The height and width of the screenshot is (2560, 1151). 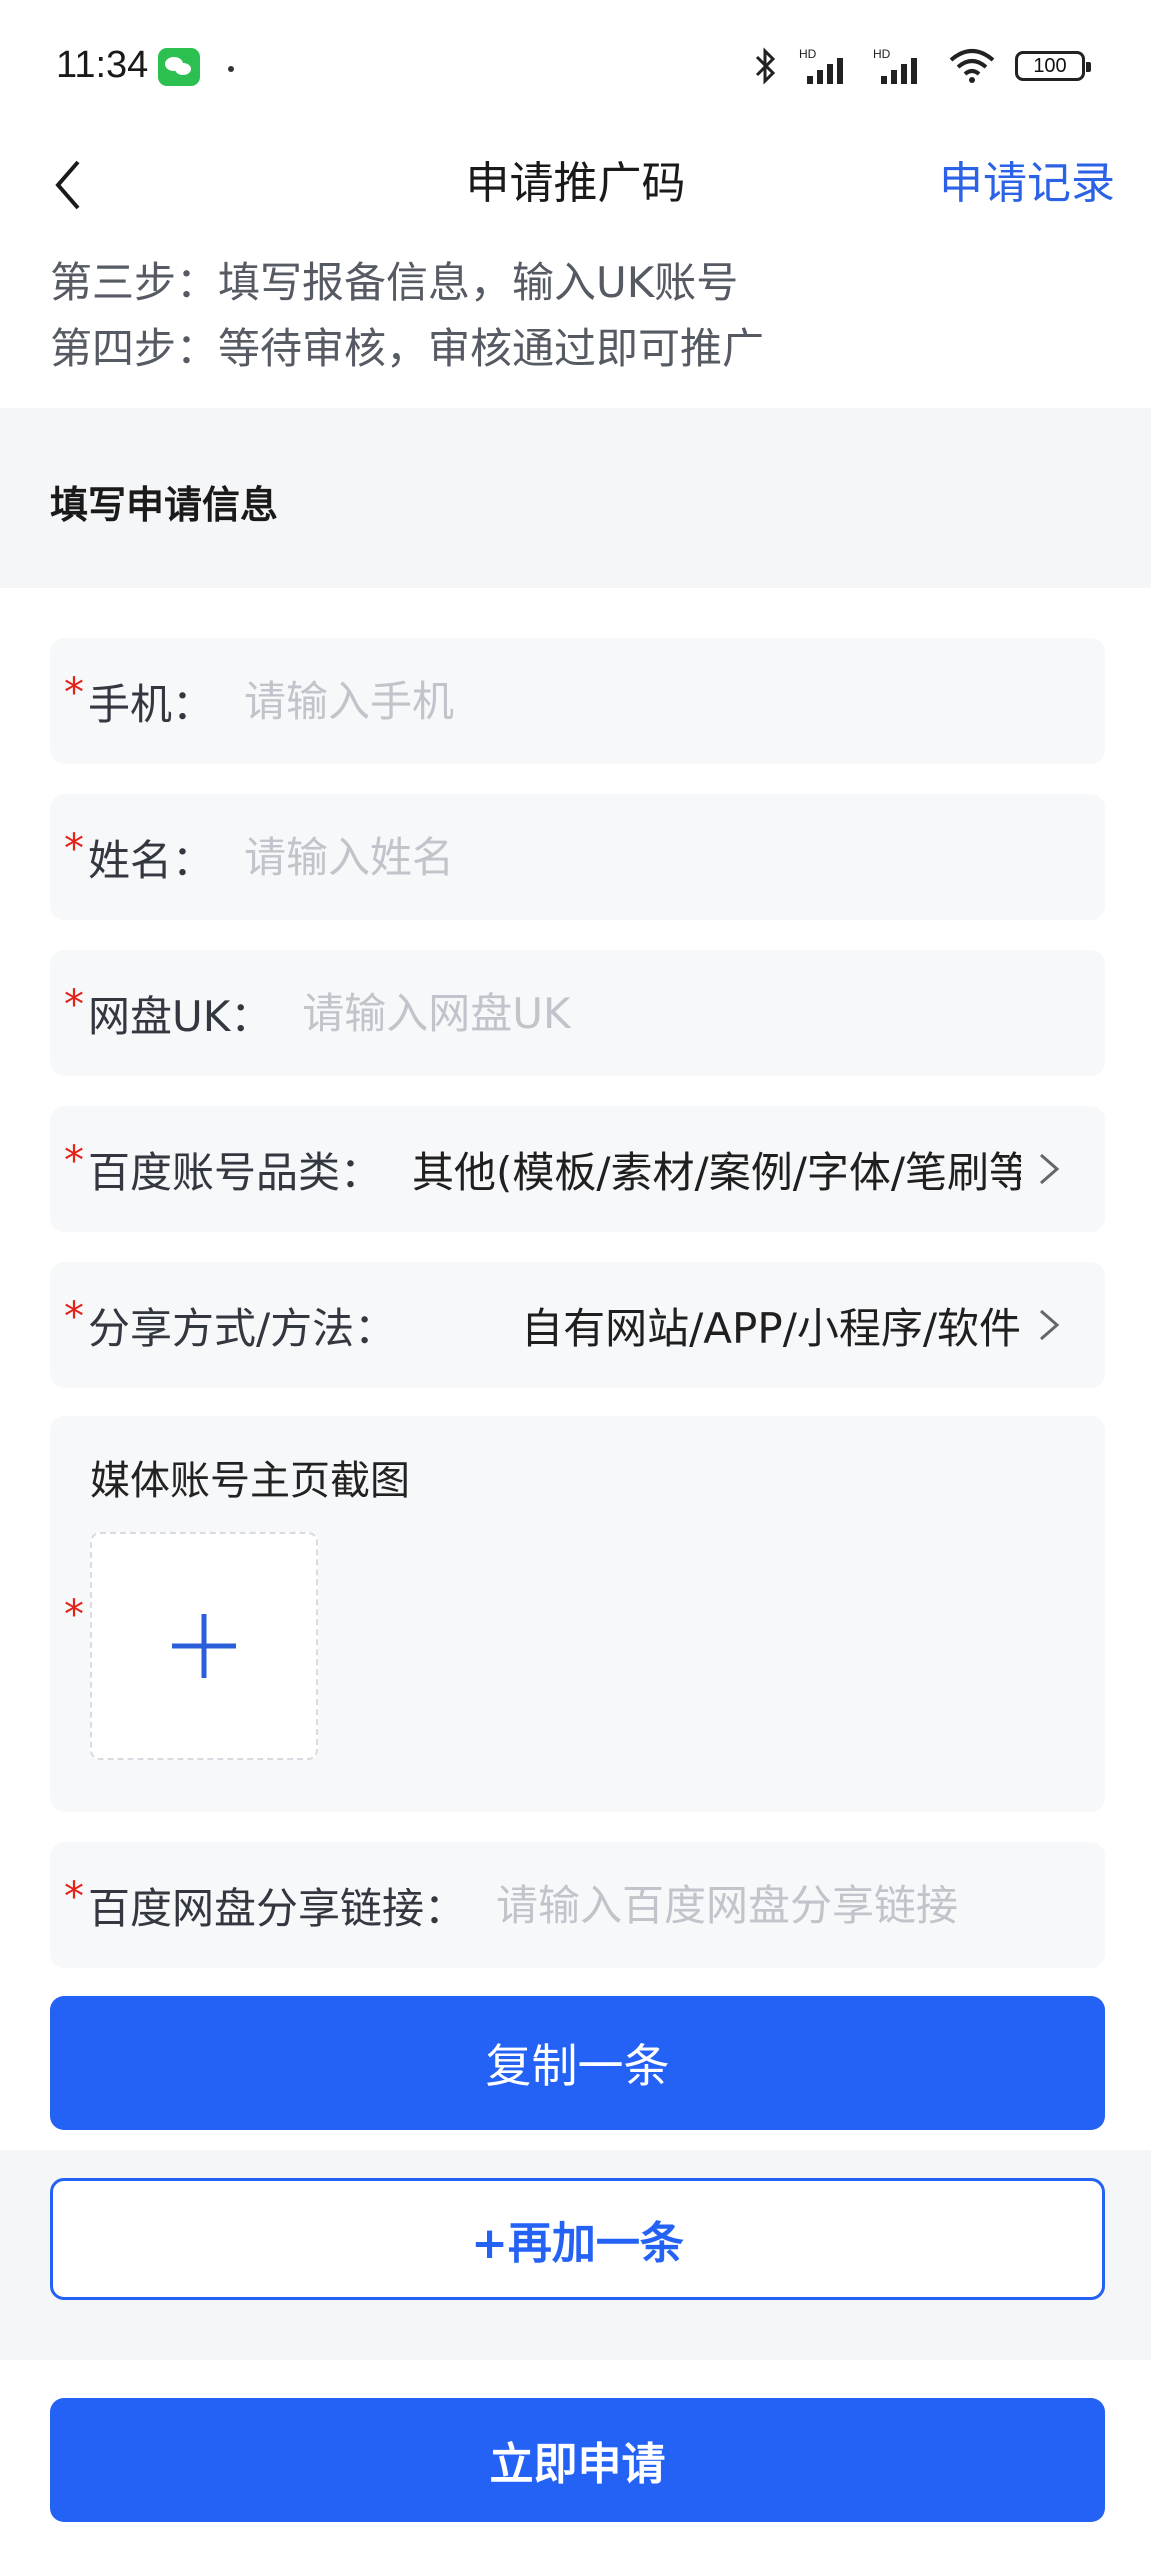 What do you see at coordinates (771, 1328) in the screenshot?
I see `share-method-value: 自有网站/APP/小程序/软件` at bounding box center [771, 1328].